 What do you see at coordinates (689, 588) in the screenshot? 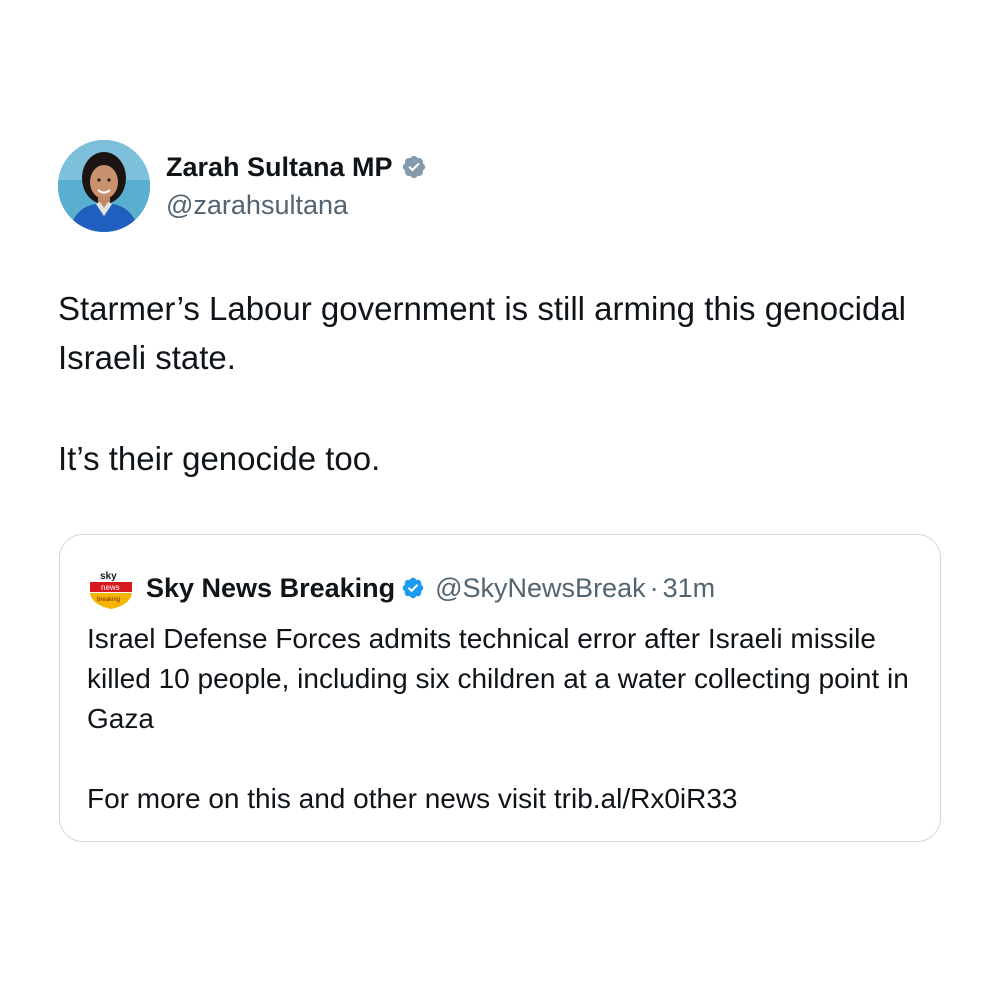
I see `quoted-timestamp: 31m` at bounding box center [689, 588].